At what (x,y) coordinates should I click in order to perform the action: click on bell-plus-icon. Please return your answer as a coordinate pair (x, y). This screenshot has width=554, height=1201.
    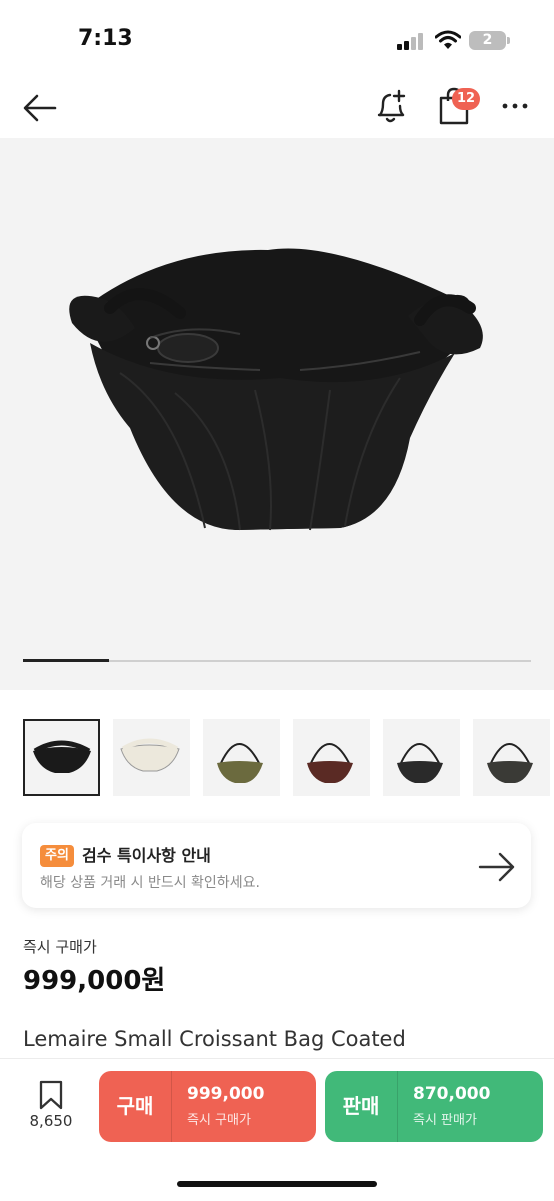
    Looking at the image, I should click on (391, 107).